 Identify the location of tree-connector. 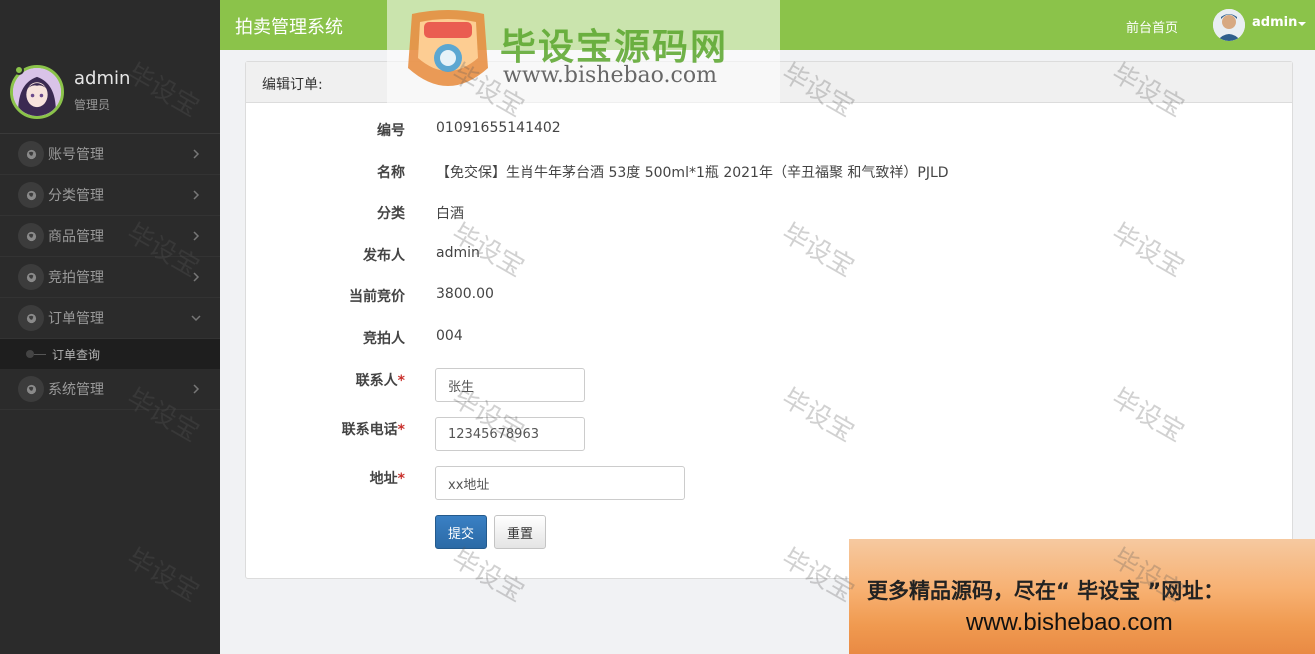
(40, 354).